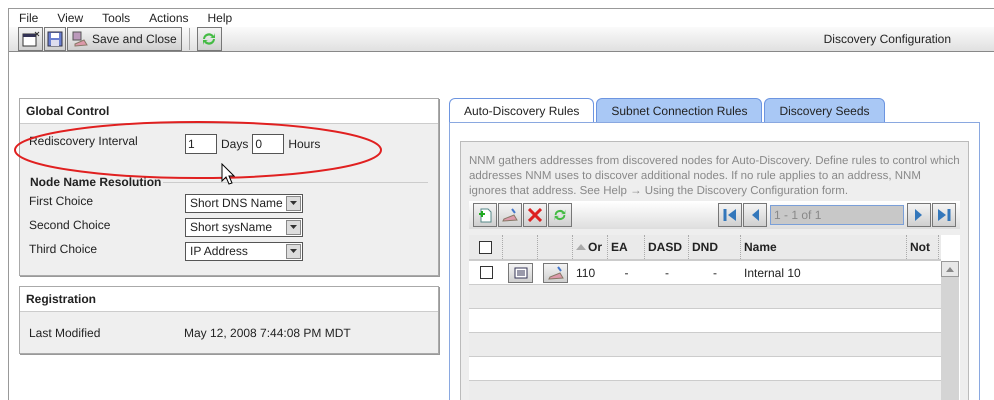 The image size is (994, 400). What do you see at coordinates (96, 182) in the screenshot?
I see `section-title: Node Name Resolution` at bounding box center [96, 182].